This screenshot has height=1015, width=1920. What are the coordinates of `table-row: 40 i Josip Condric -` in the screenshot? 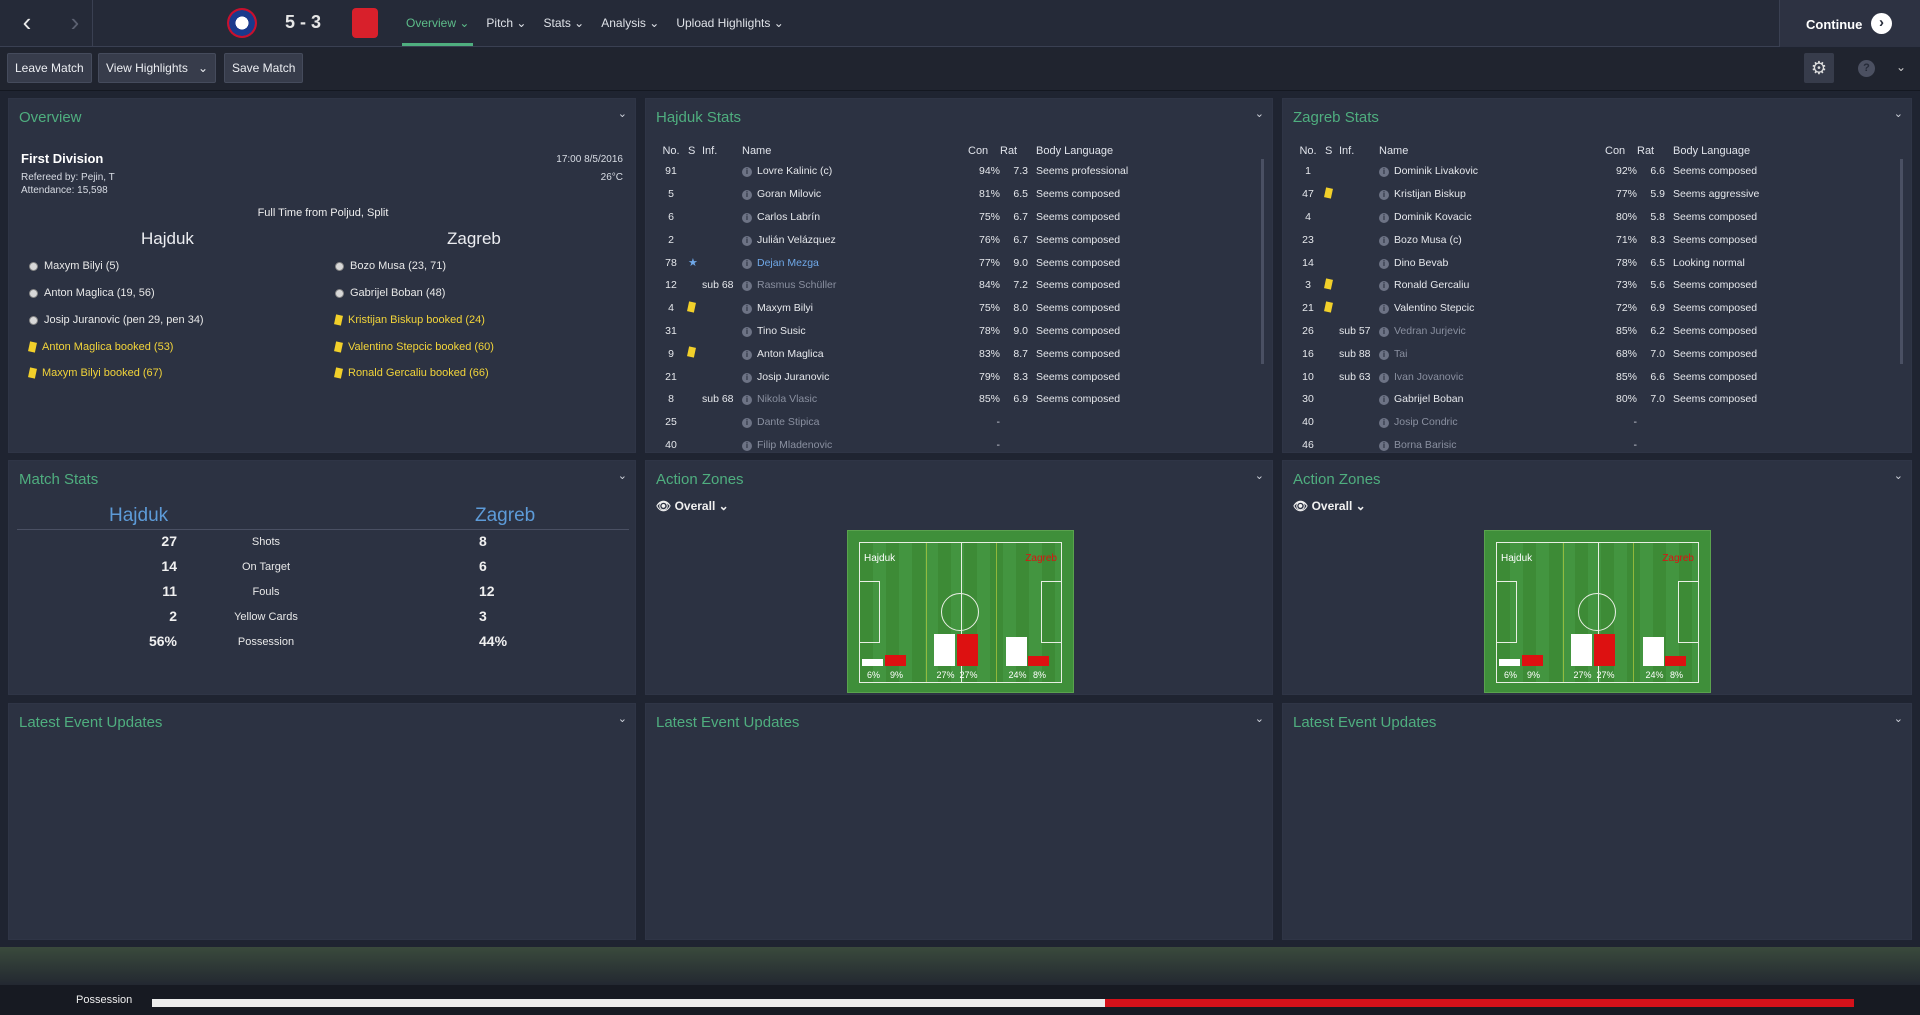 It's located at (1594, 422).